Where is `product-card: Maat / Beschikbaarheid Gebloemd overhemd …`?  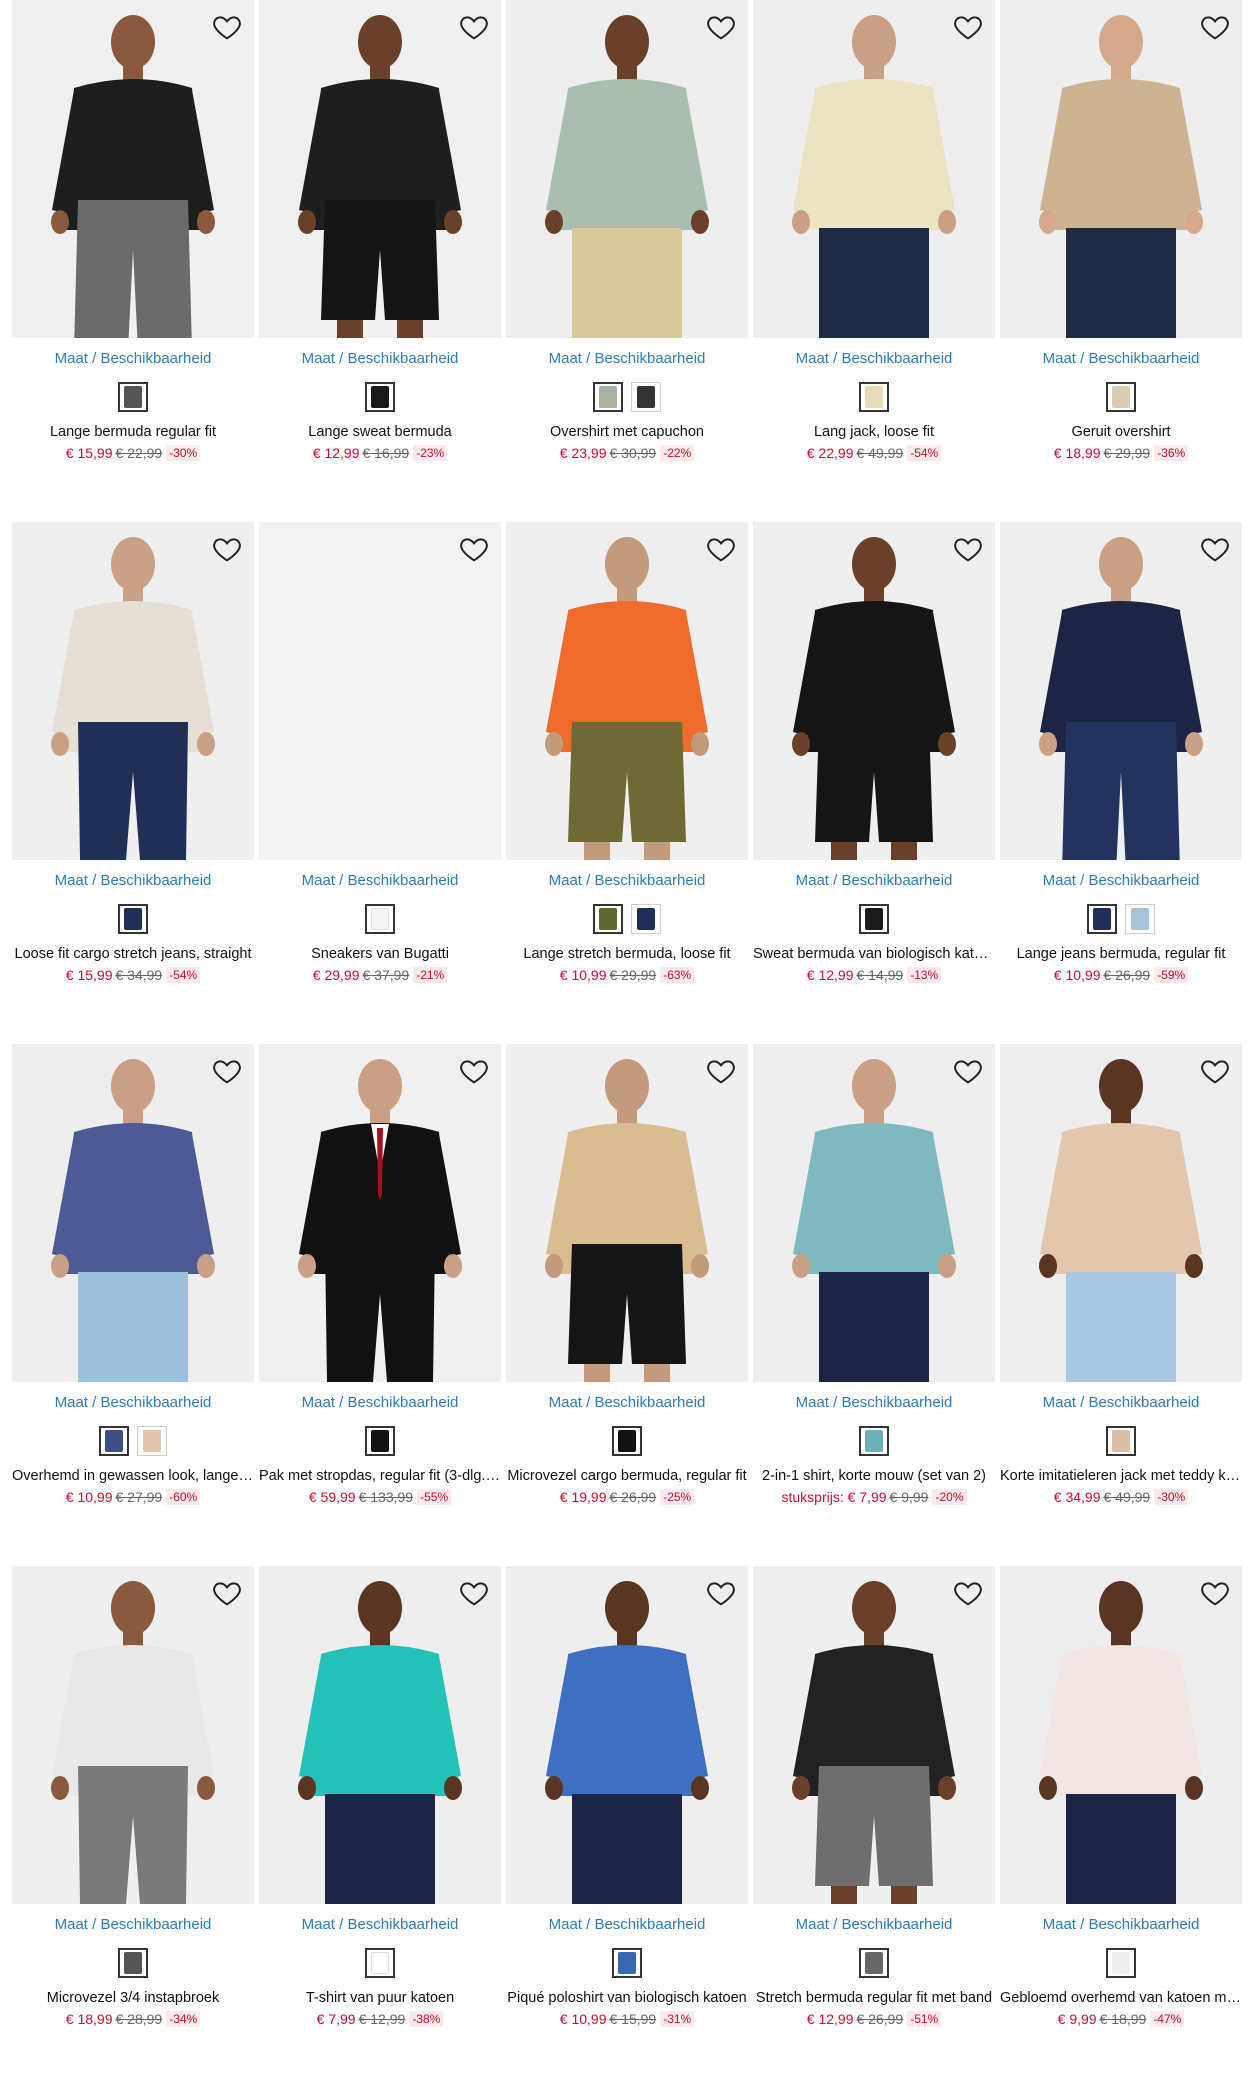 product-card: Maat / Beschikbaarheid Gebloemd overhemd … is located at coordinates (1121, 1824).